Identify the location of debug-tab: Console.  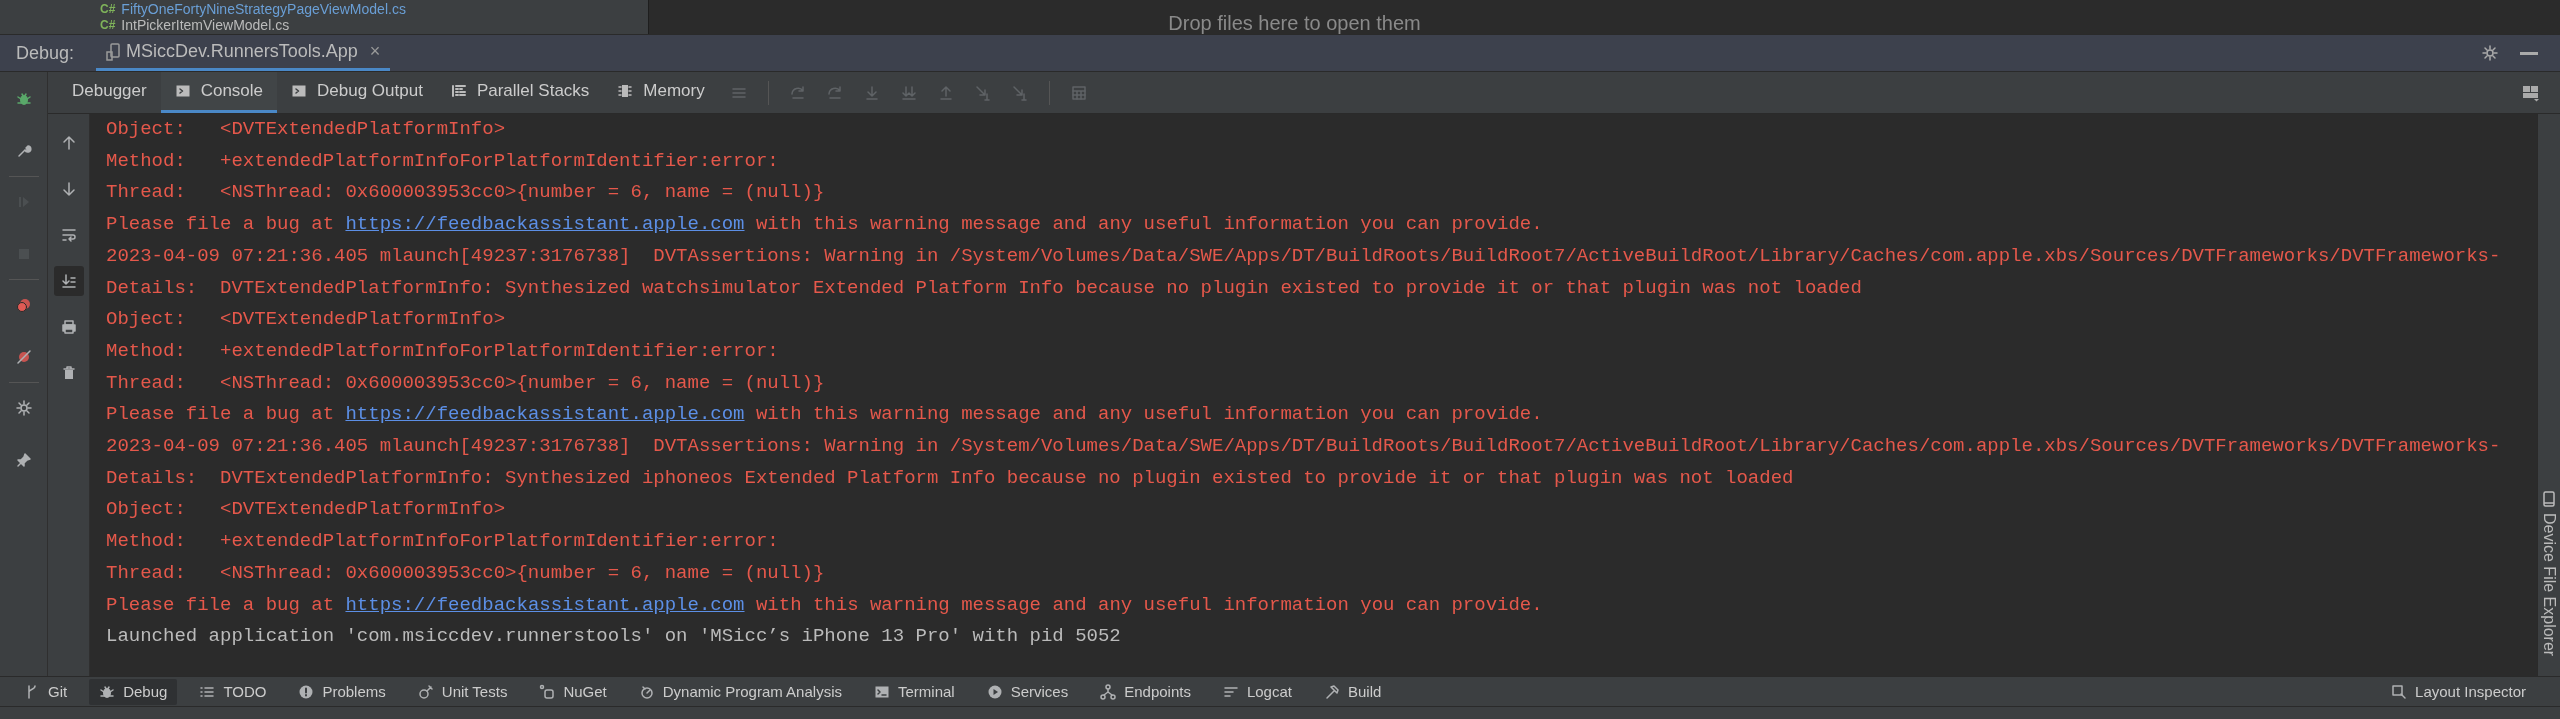
(219, 92).